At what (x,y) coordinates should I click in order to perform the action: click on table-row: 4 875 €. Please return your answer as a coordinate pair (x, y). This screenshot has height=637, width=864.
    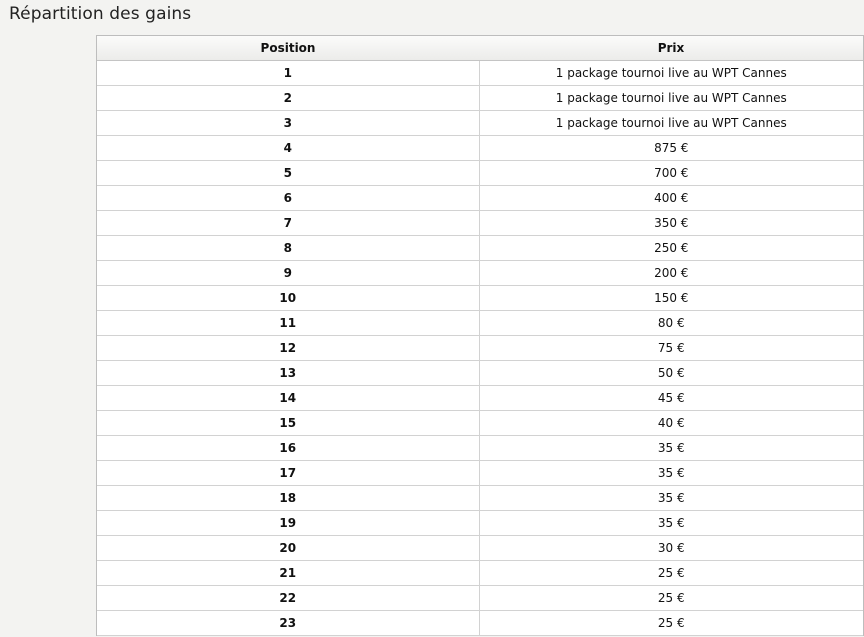
    Looking at the image, I should click on (480, 148).